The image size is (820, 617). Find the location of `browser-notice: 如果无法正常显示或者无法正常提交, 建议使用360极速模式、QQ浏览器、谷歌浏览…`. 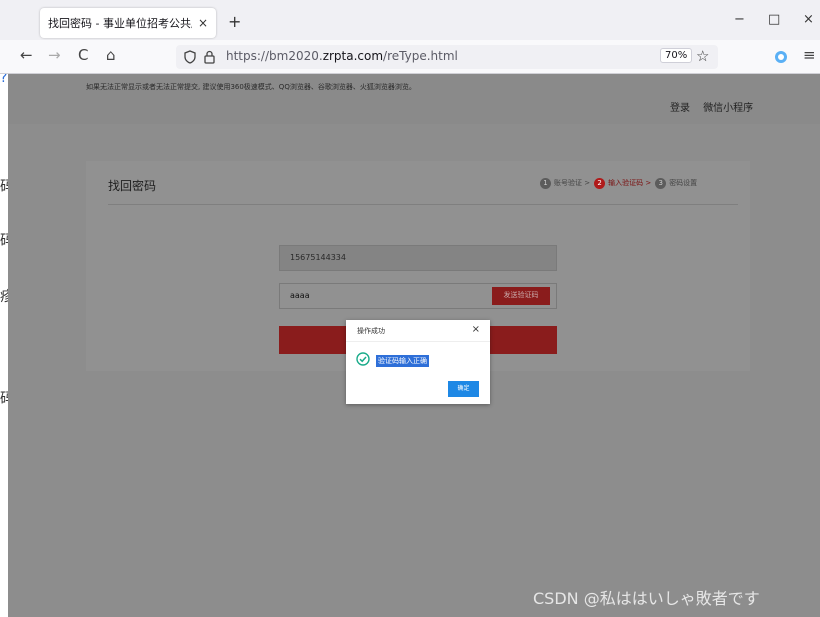

browser-notice: 如果无法正常显示或者无法正常提交, 建议使用360极速模式、QQ浏览器、谷歌浏览… is located at coordinates (251, 87).